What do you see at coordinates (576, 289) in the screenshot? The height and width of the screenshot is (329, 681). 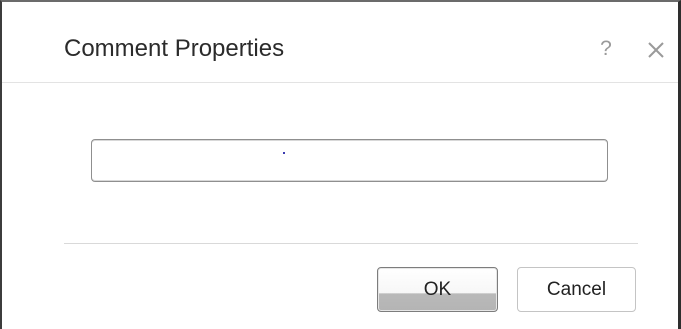 I see `cancel-button: Cancel` at bounding box center [576, 289].